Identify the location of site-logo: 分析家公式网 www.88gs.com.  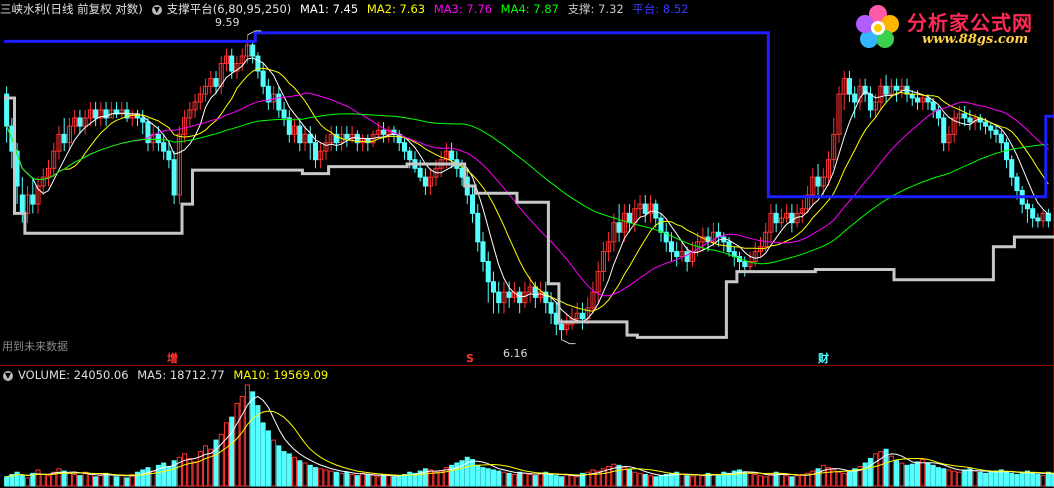
(952, 27).